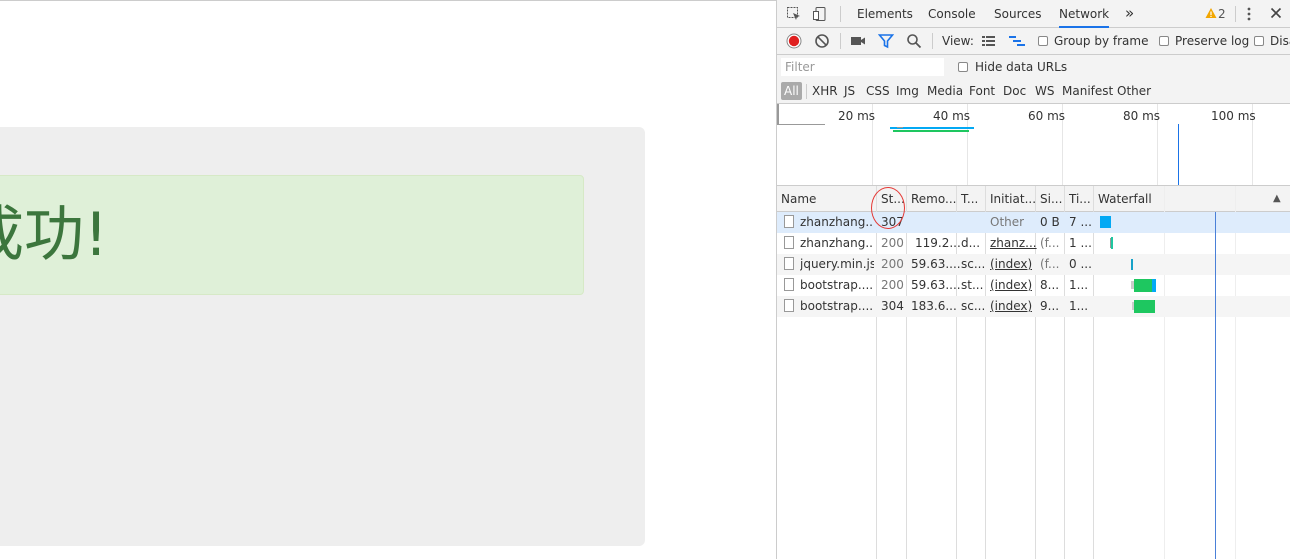 This screenshot has height=559, width=1290. What do you see at coordinates (1125, 199) in the screenshot?
I see `column-waterfall: Waterfall` at bounding box center [1125, 199].